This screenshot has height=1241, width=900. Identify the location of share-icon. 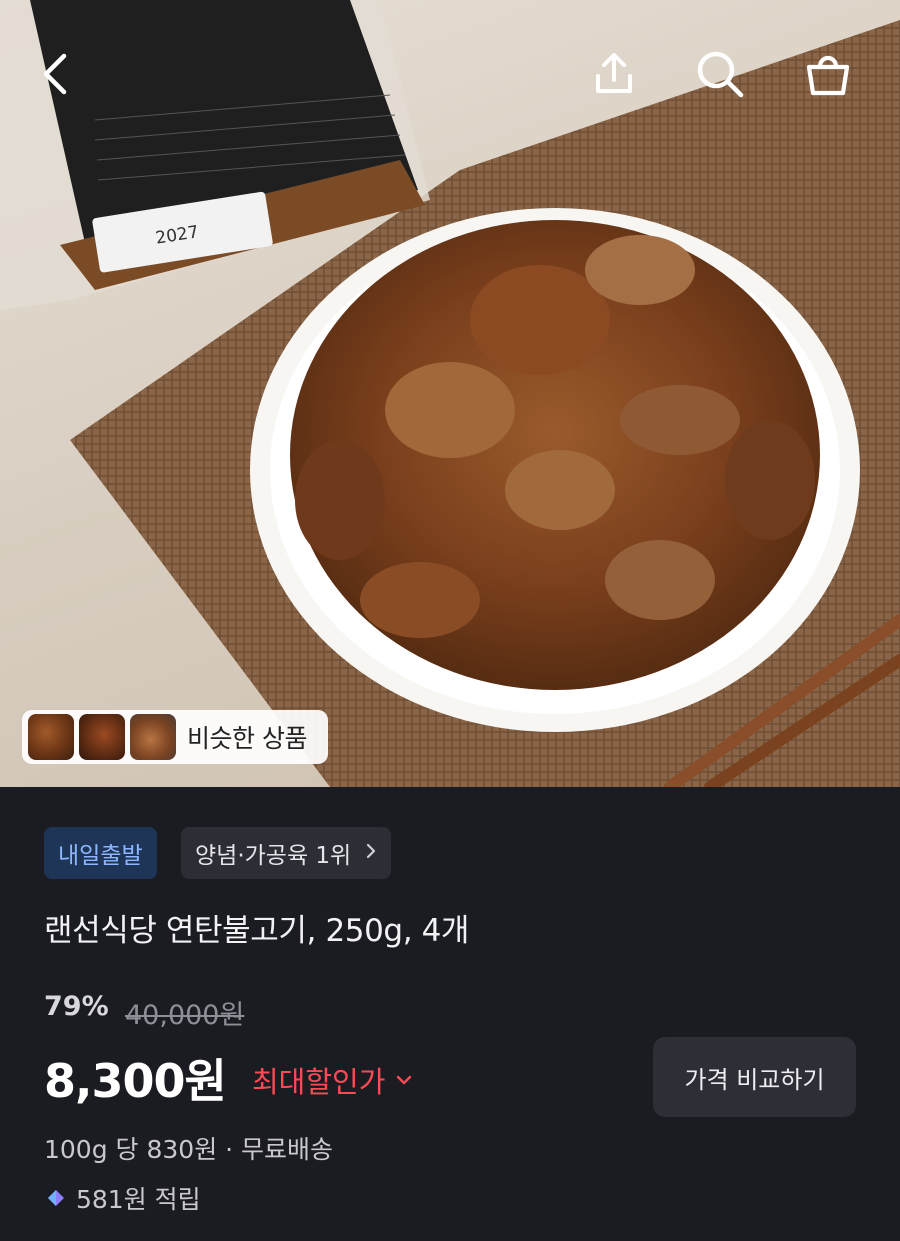
(614, 74).